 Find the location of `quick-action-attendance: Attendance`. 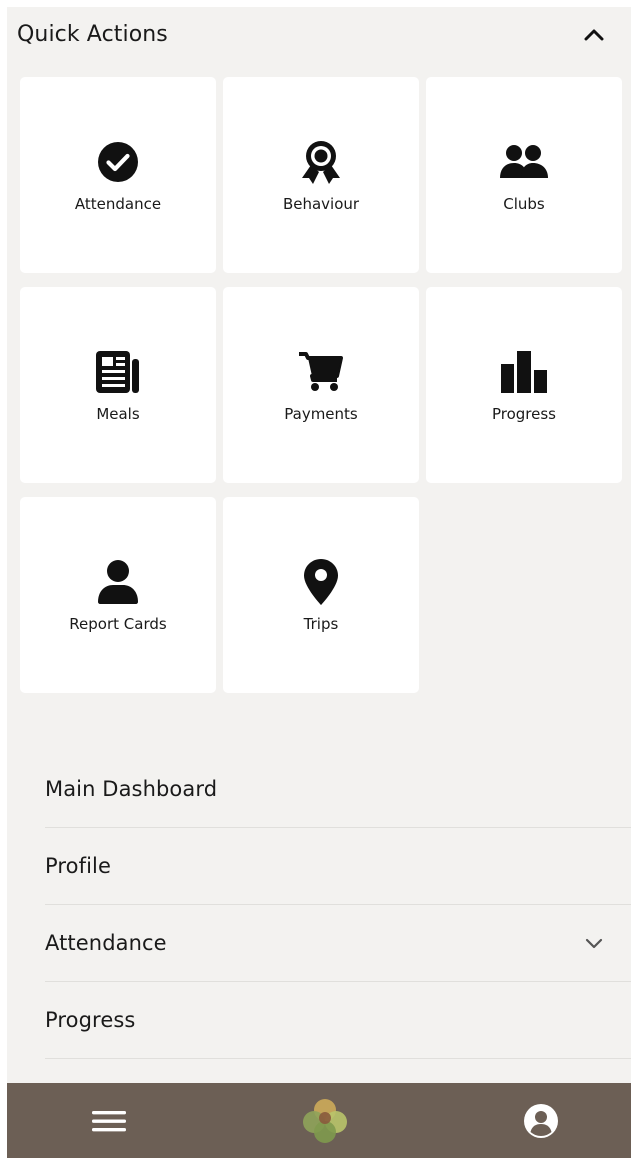

quick-action-attendance: Attendance is located at coordinates (118, 175).